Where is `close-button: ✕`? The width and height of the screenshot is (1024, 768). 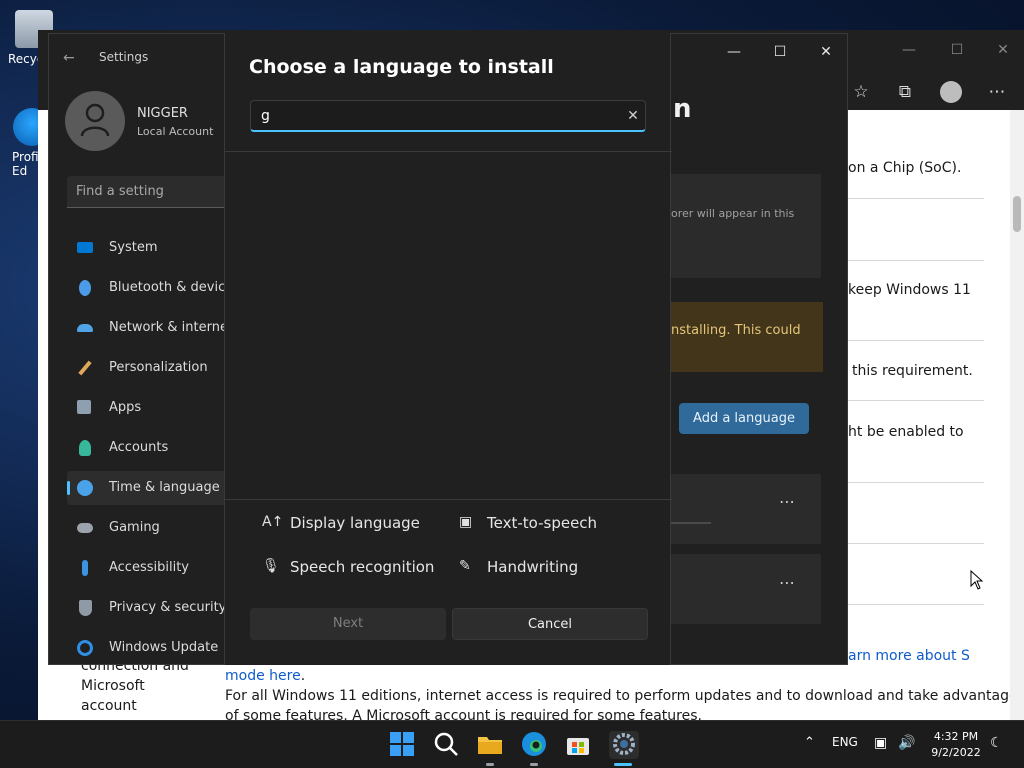 close-button: ✕ is located at coordinates (826, 52).